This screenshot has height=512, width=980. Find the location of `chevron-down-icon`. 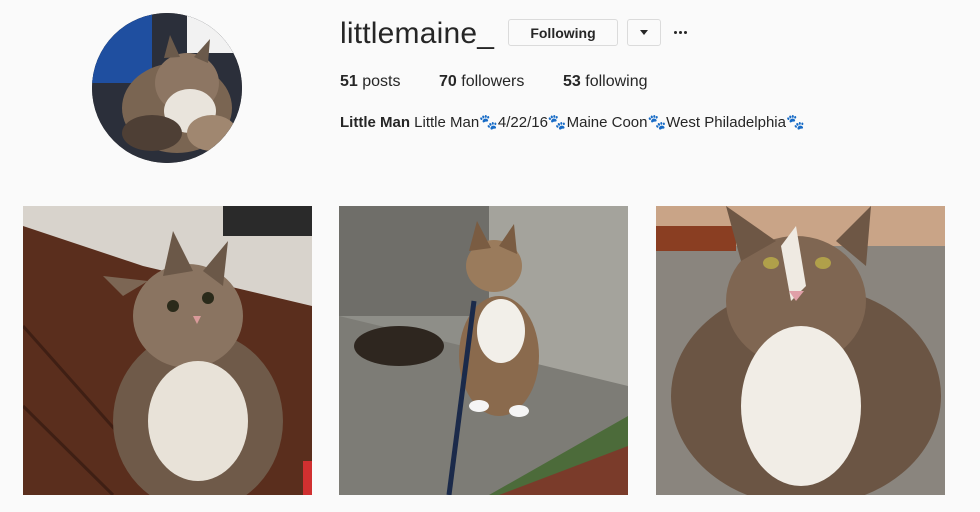

chevron-down-icon is located at coordinates (644, 32).